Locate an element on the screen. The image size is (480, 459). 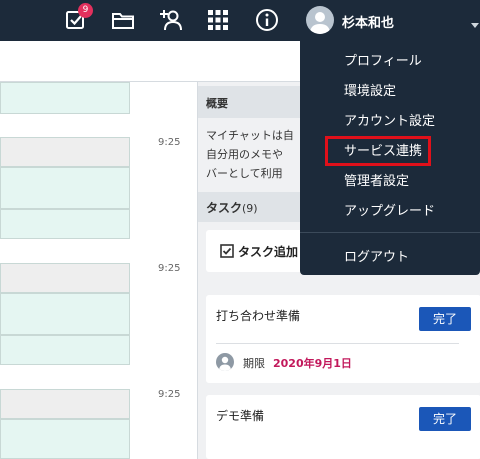
task-item: デモ準備 完了 is located at coordinates (343, 427).